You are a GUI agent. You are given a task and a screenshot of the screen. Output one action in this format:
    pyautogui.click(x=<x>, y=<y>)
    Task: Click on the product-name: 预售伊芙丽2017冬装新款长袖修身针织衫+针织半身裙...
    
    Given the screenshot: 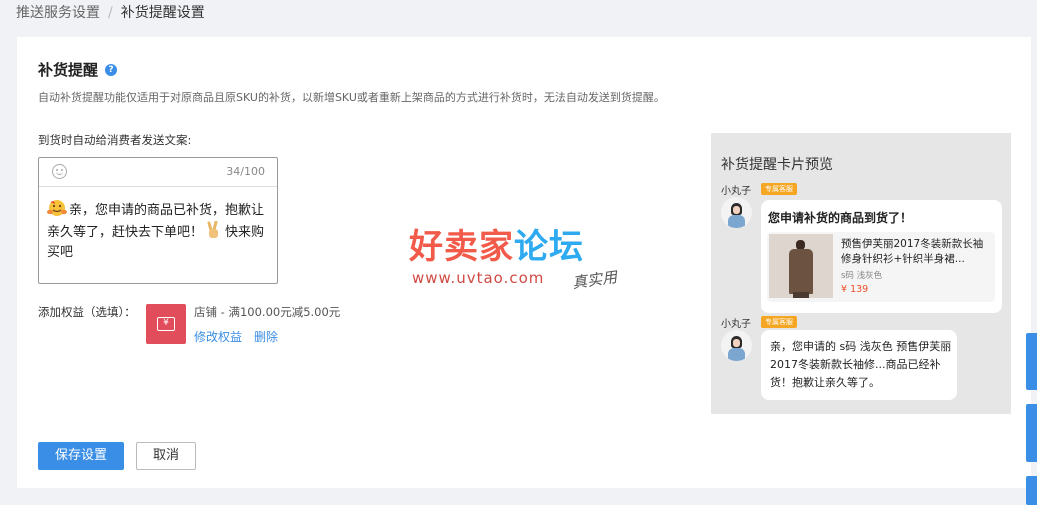 What is the action you would take?
    pyautogui.click(x=912, y=251)
    